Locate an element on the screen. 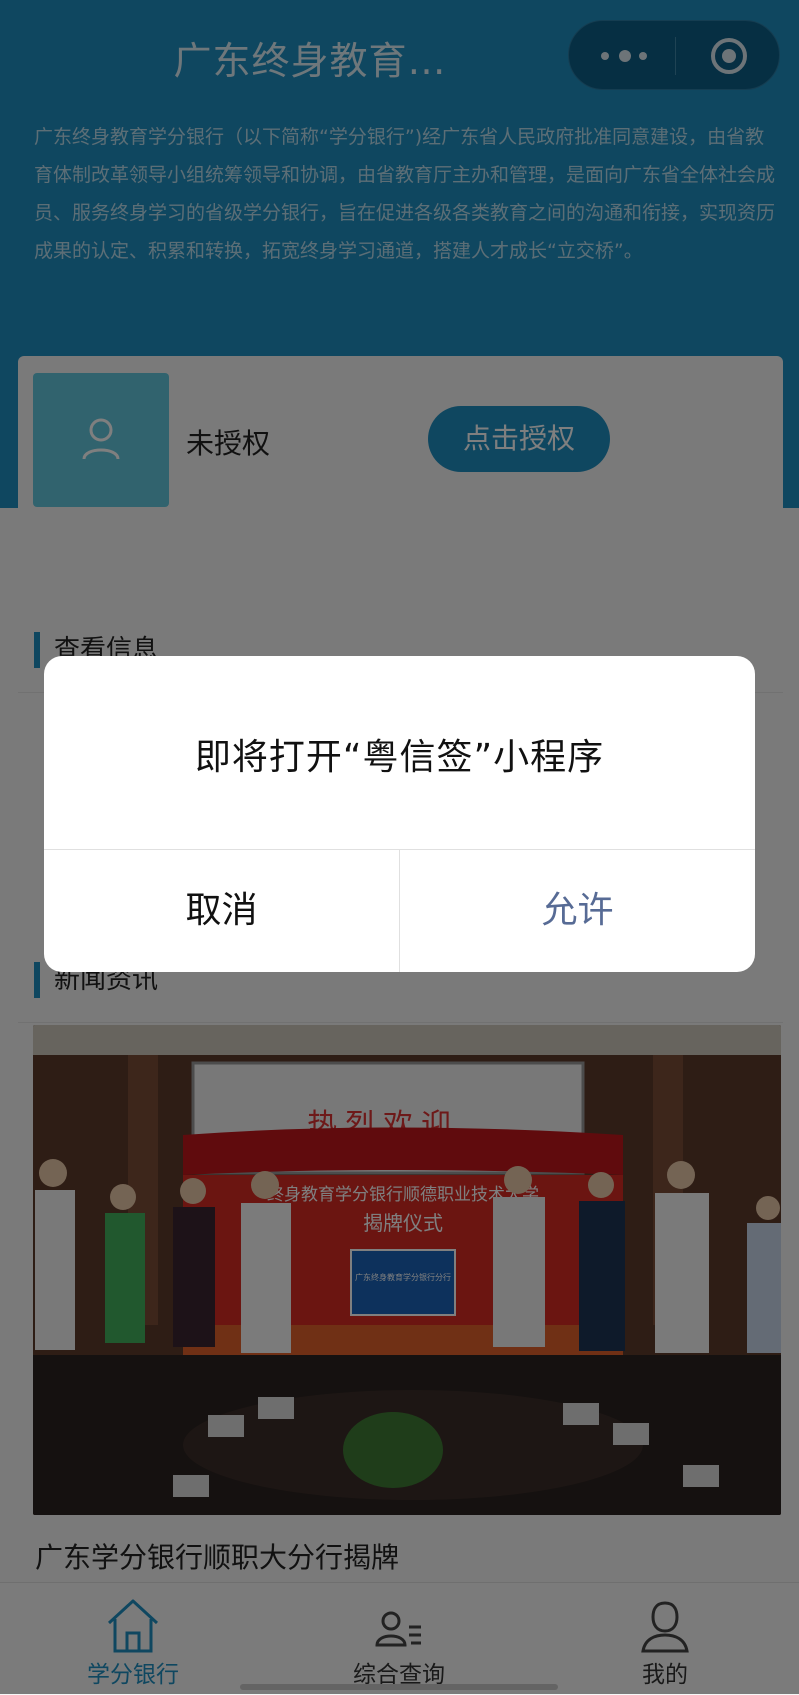 This screenshot has height=1695, width=799. cancel-button: 取消 is located at coordinates (221, 911).